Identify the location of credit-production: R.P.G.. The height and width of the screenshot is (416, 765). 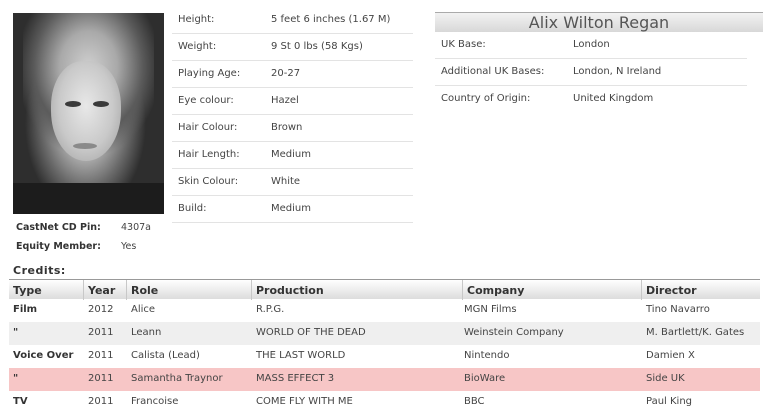
(270, 309).